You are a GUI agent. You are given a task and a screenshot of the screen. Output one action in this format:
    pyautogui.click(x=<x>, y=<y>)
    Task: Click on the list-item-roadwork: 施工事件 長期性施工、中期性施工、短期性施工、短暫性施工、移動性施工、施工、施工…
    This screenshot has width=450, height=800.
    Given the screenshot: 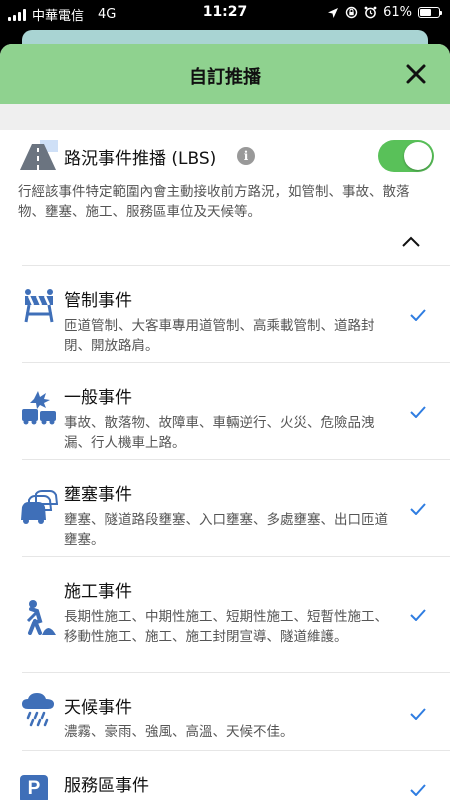 What is the action you would take?
    pyautogui.click(x=236, y=615)
    